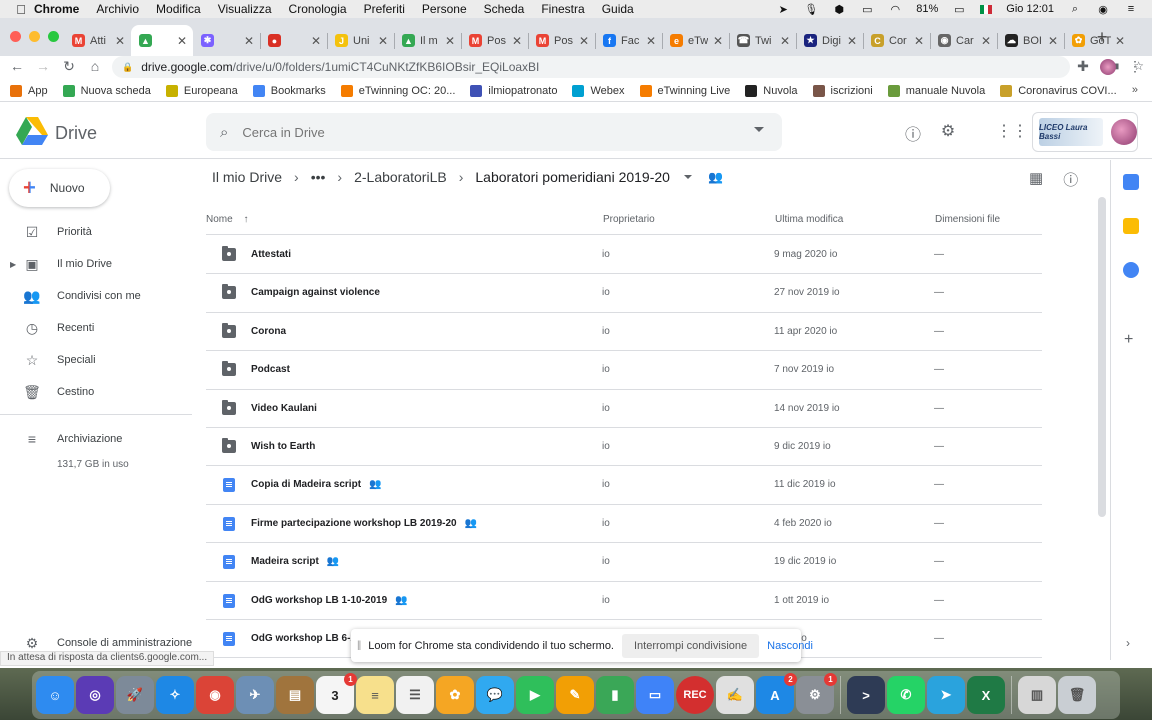  What do you see at coordinates (162, 40) in the screenshot?
I see `browser-tab: ▲ ✕` at bounding box center [162, 40].